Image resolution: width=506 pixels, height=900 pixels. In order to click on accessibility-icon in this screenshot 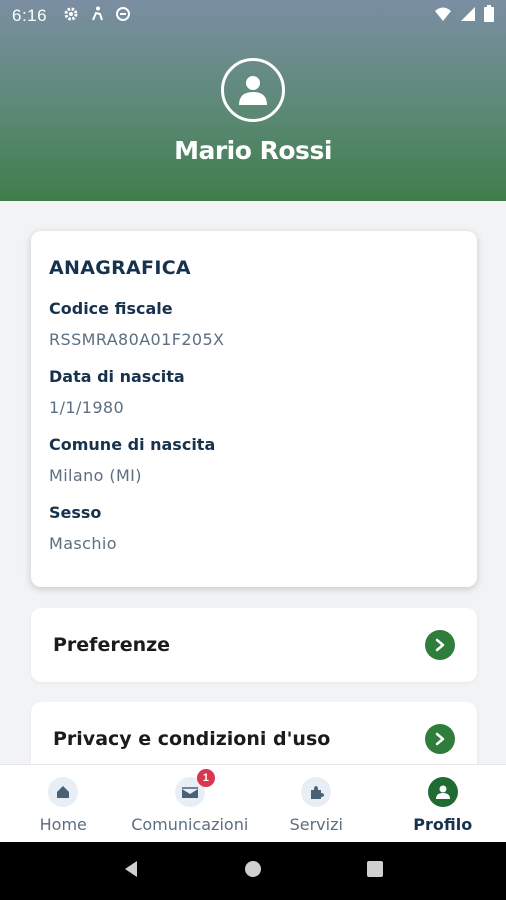, I will do `click(97, 16)`.